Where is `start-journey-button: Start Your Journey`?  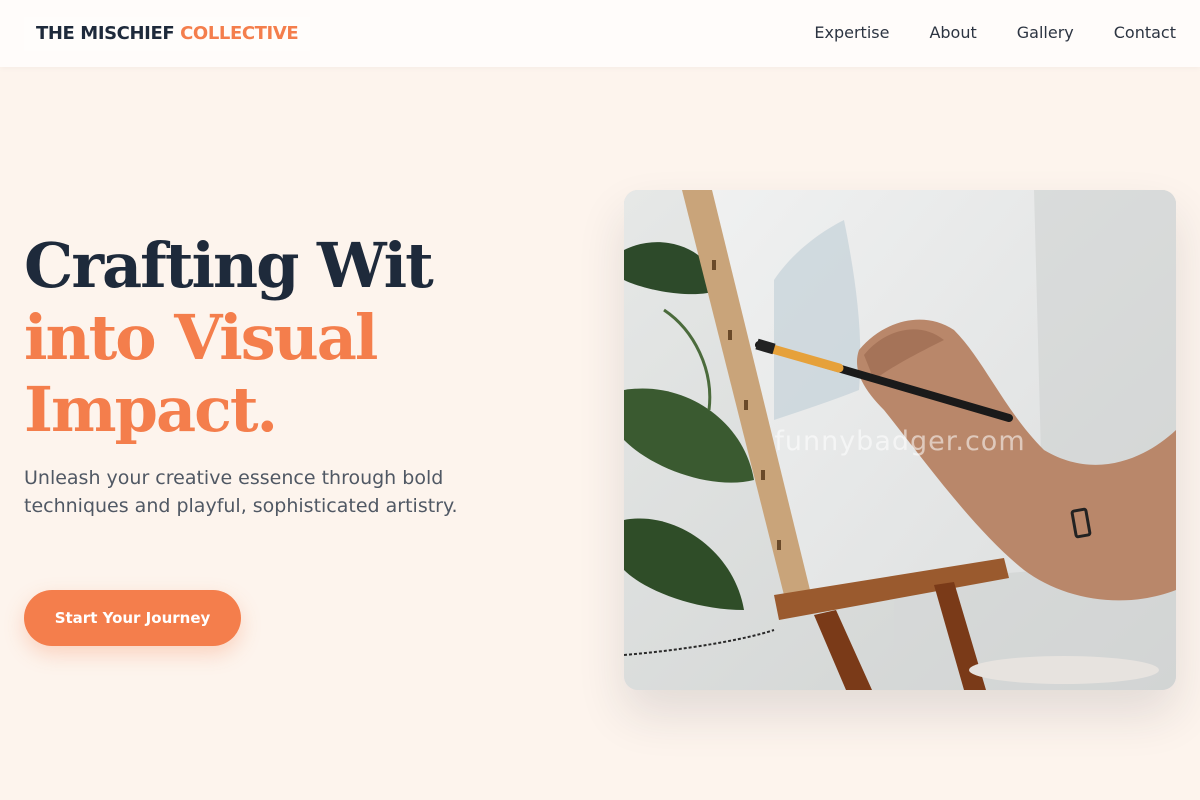
start-journey-button: Start Your Journey is located at coordinates (132, 618).